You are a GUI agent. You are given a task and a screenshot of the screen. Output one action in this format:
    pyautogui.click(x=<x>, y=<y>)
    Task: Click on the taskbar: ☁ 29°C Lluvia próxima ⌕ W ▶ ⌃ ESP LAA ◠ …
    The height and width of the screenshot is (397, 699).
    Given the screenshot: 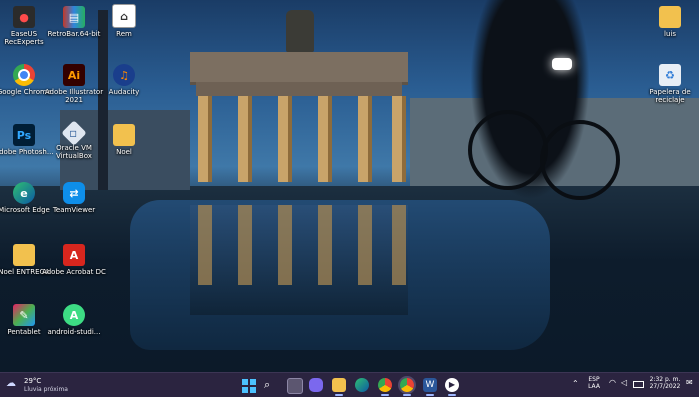 What is the action you would take?
    pyautogui.click(x=349, y=384)
    